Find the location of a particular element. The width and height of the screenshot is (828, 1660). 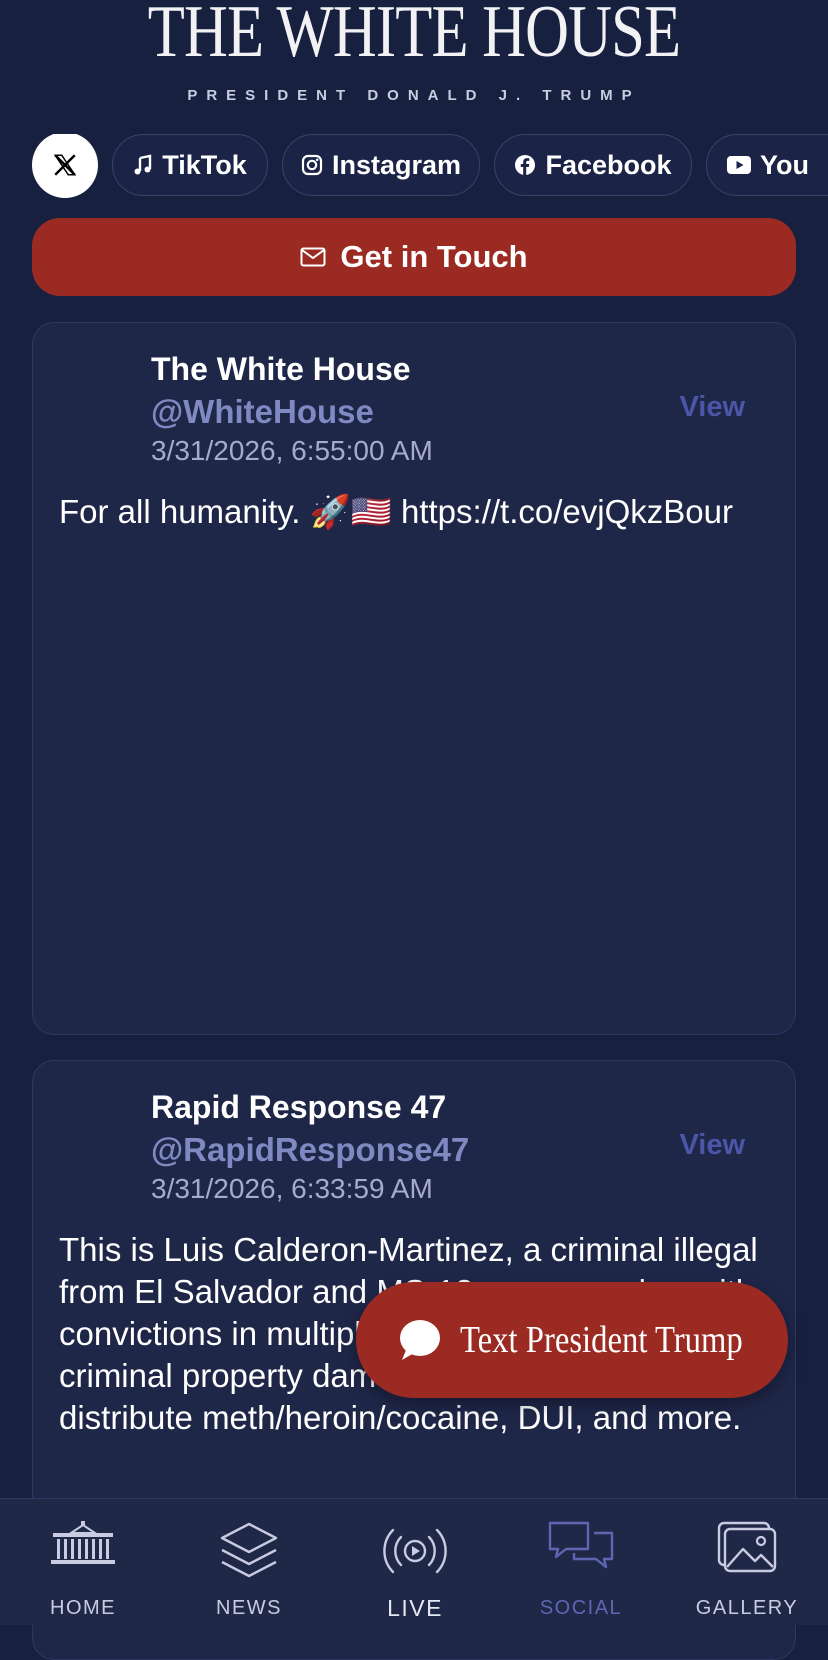

get-in-touch-label: Get in Touch is located at coordinates (434, 256).